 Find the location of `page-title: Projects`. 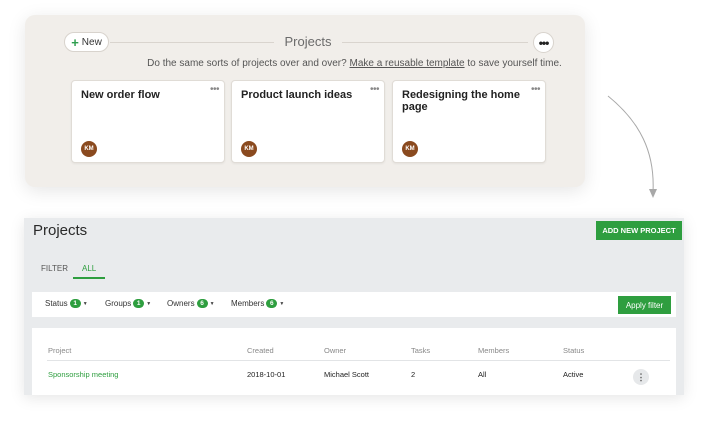

page-title: Projects is located at coordinates (60, 230).